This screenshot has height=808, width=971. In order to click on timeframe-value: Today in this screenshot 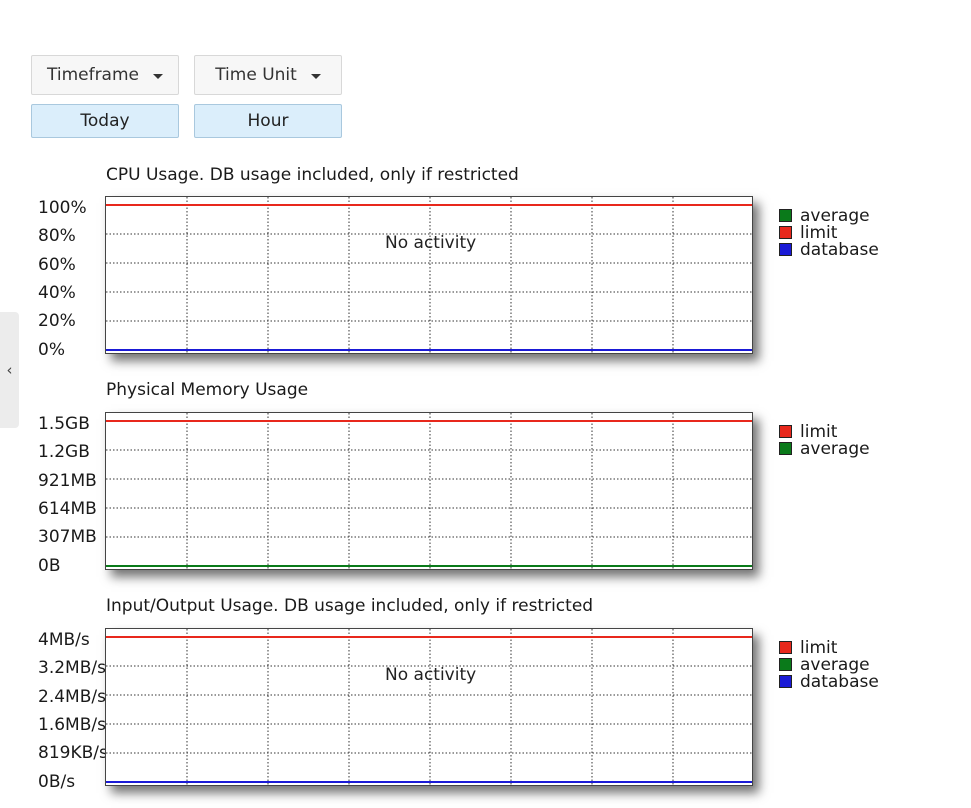, I will do `click(105, 121)`.